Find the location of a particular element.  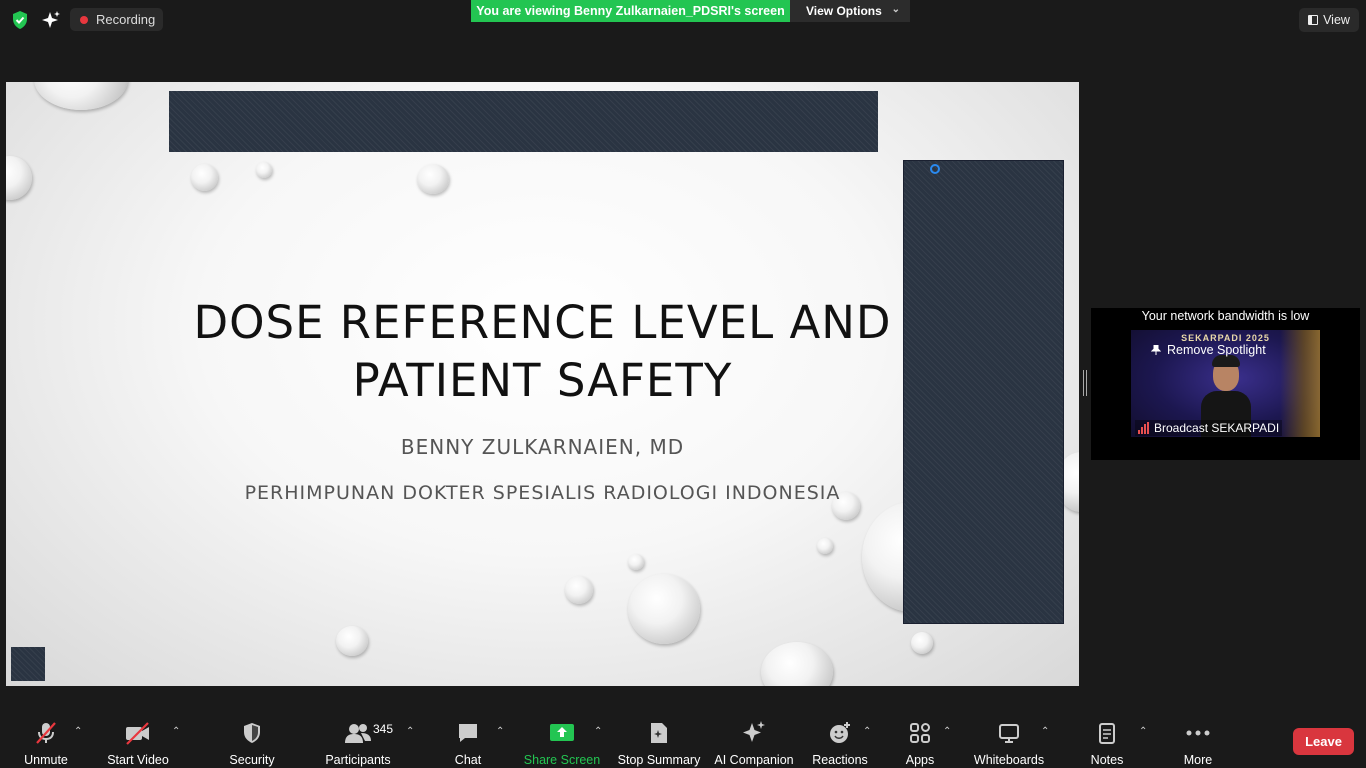

microphone-muted-icon is located at coordinates (46, 733).